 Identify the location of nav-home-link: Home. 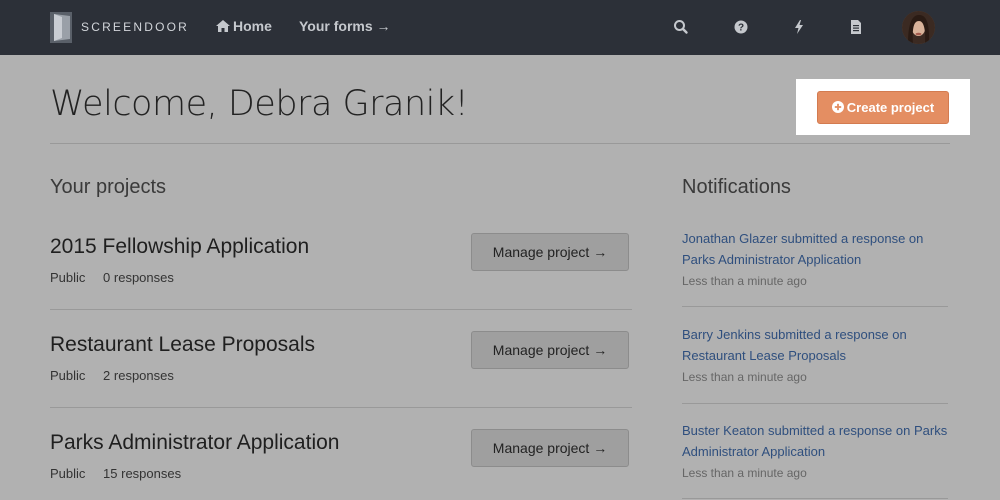
(244, 26).